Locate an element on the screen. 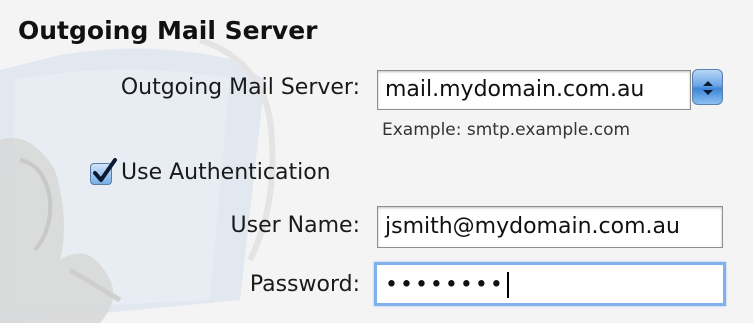  username-field: jsmith@mydomain.com.au is located at coordinates (550, 227).